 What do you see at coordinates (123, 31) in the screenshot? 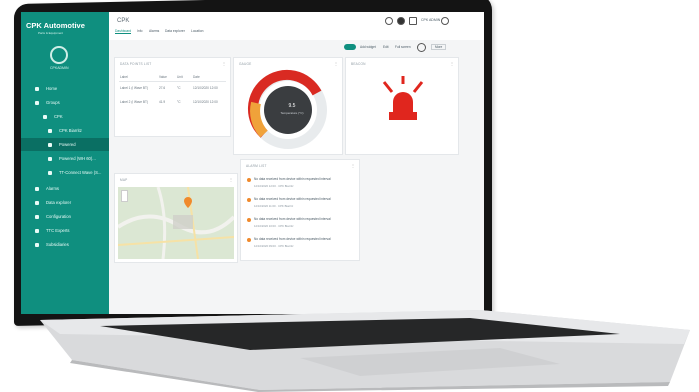
I see `tab-dashboard: Dashboard` at bounding box center [123, 31].